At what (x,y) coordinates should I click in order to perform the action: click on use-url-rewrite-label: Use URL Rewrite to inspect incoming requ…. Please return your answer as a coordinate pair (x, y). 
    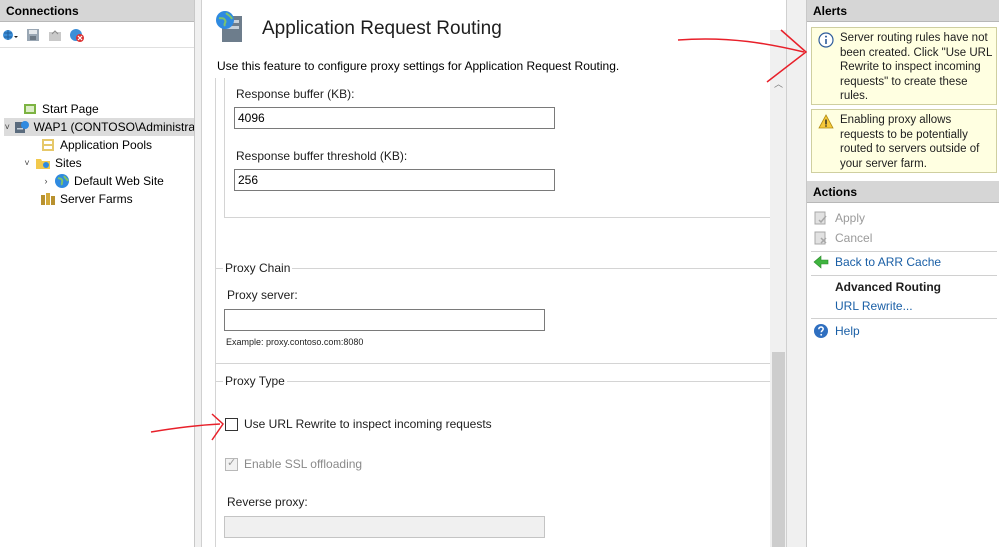
    Looking at the image, I should click on (368, 424).